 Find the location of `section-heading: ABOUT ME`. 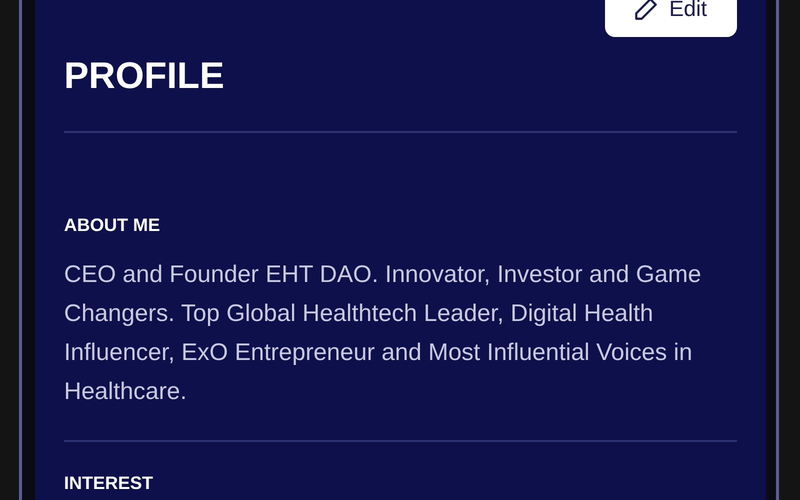

section-heading: ABOUT ME is located at coordinates (112, 225).